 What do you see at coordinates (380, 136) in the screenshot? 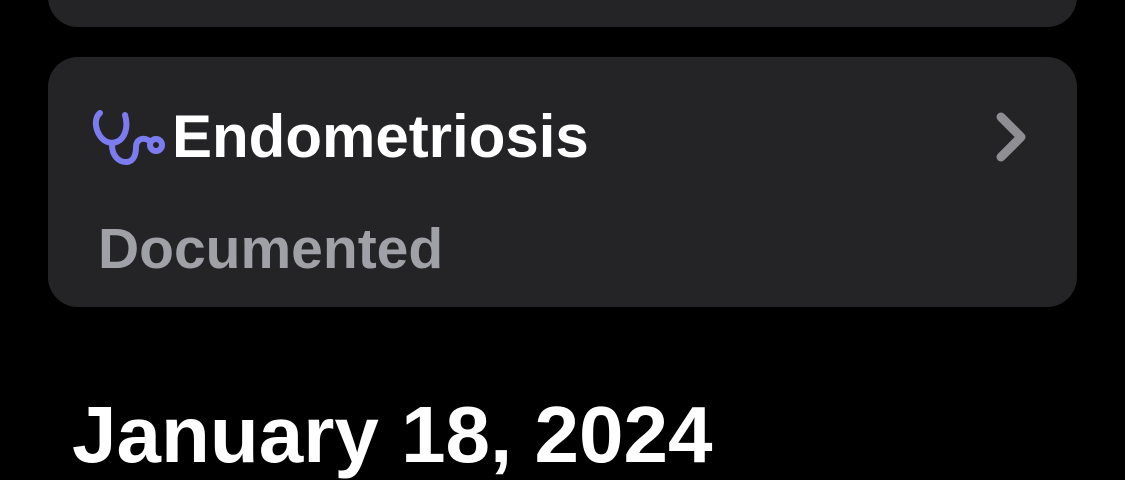
I see `condition-title: Endometriosis` at bounding box center [380, 136].